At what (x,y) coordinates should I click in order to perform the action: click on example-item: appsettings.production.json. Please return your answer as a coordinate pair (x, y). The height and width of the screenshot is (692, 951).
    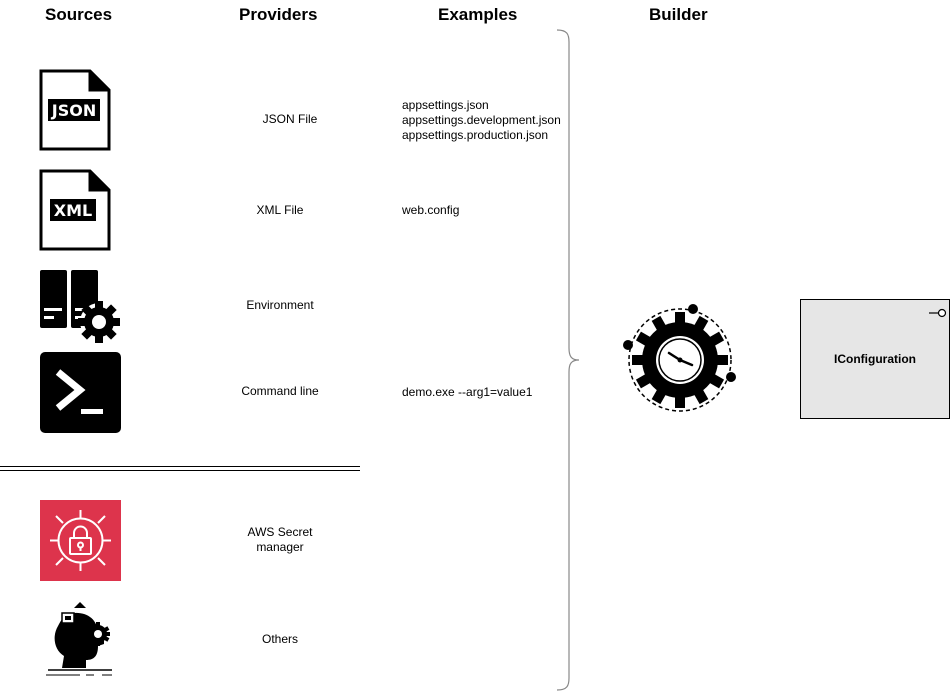
    Looking at the image, I should click on (475, 135).